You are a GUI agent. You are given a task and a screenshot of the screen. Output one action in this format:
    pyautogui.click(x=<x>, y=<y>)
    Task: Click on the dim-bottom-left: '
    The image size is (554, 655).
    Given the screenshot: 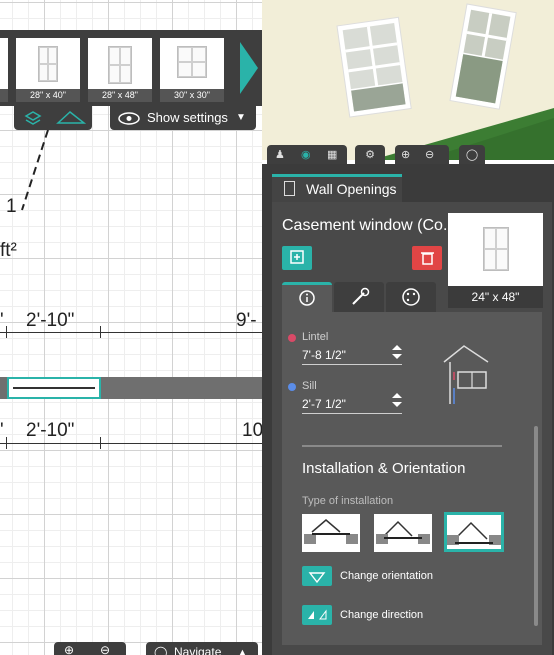 What is the action you would take?
    pyautogui.click(x=2, y=430)
    